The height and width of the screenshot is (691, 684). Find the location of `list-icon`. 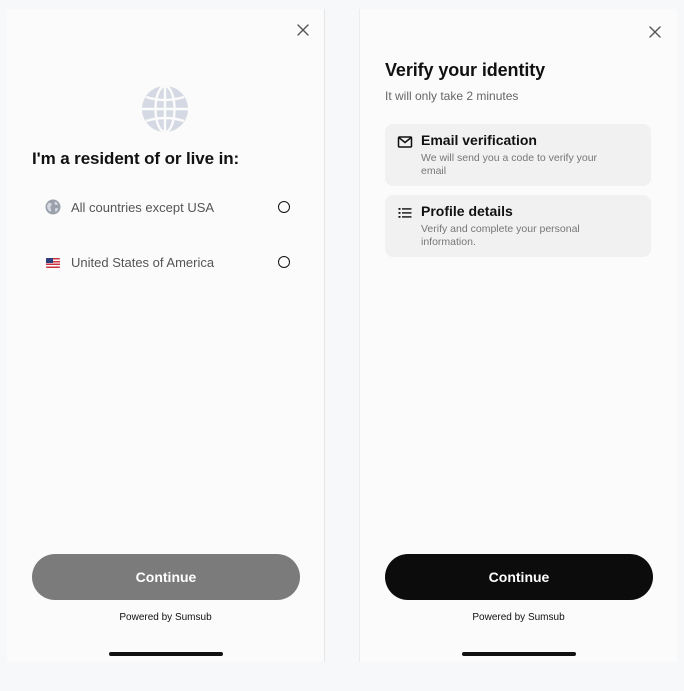

list-icon is located at coordinates (405, 213).